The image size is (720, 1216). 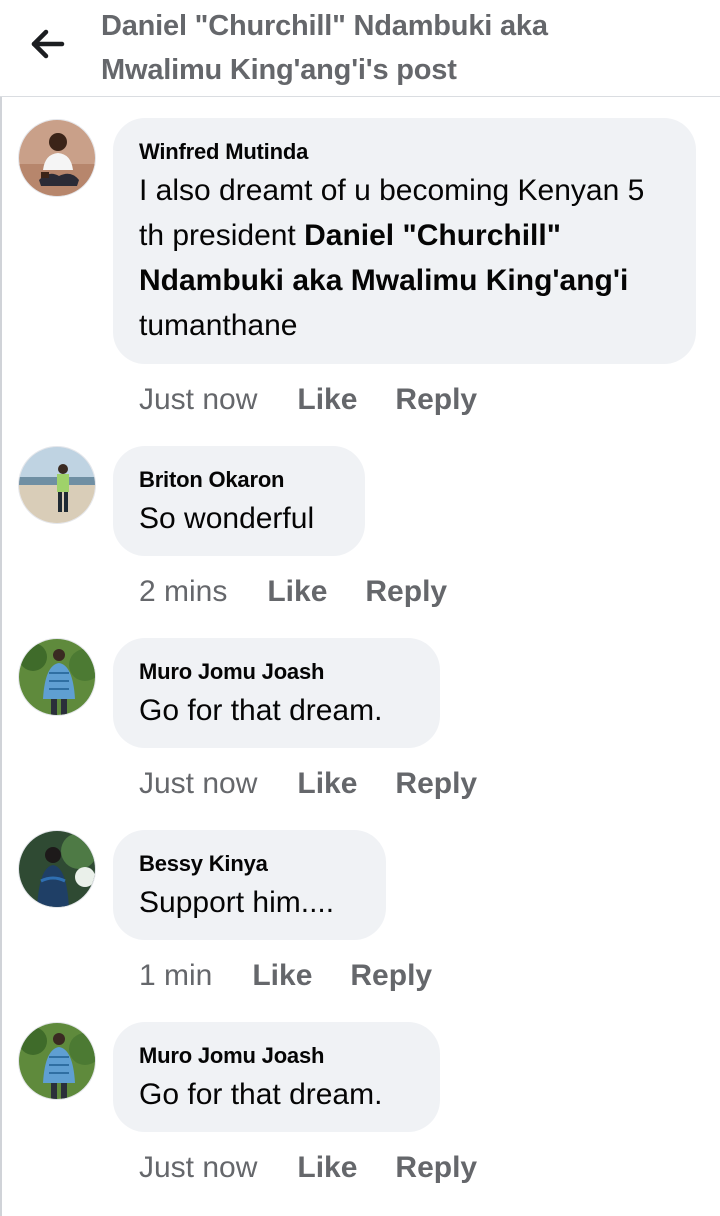 What do you see at coordinates (1, 608) in the screenshot?
I see `left-edge-divider` at bounding box center [1, 608].